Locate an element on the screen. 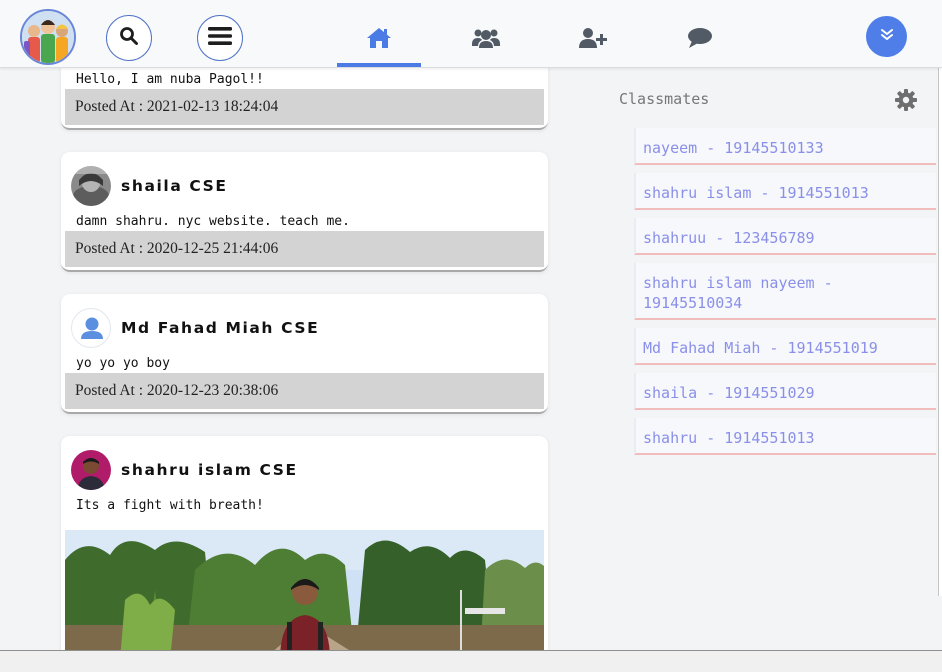 The image size is (942, 672). classmate-item: shahru islam nayeem - 19145510034 is located at coordinates (785, 291).